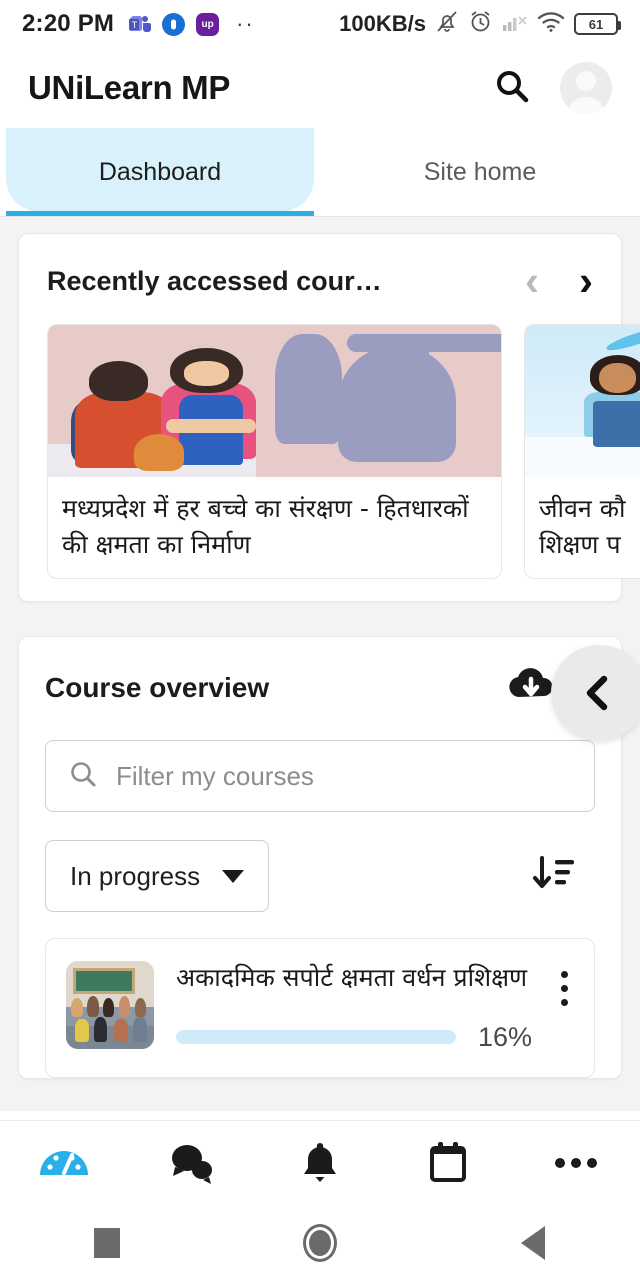 The height and width of the screenshot is (1280, 640). Describe the element at coordinates (564, 983) in the screenshot. I see `kebab-menu-icon` at that location.